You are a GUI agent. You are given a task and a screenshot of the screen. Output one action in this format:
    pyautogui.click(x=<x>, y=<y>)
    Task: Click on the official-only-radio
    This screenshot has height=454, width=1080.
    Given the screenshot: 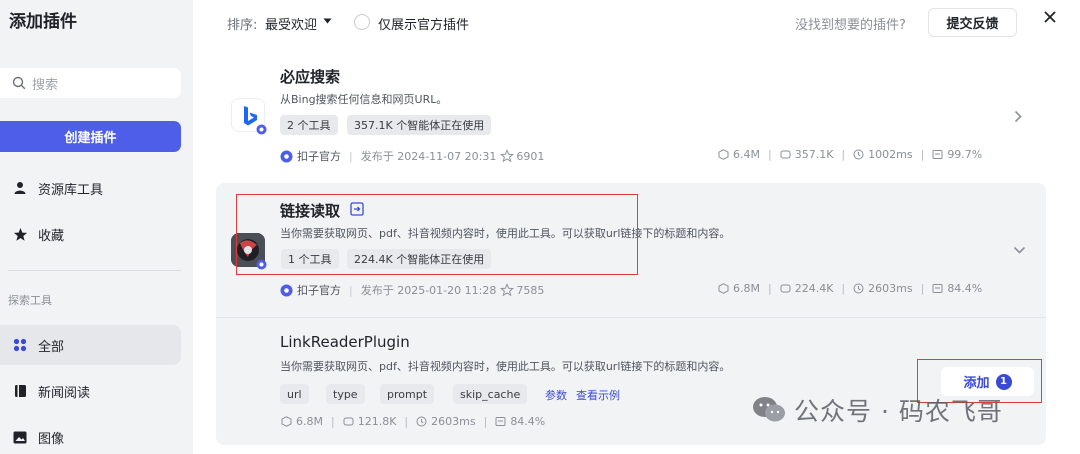 What is the action you would take?
    pyautogui.click(x=362, y=22)
    